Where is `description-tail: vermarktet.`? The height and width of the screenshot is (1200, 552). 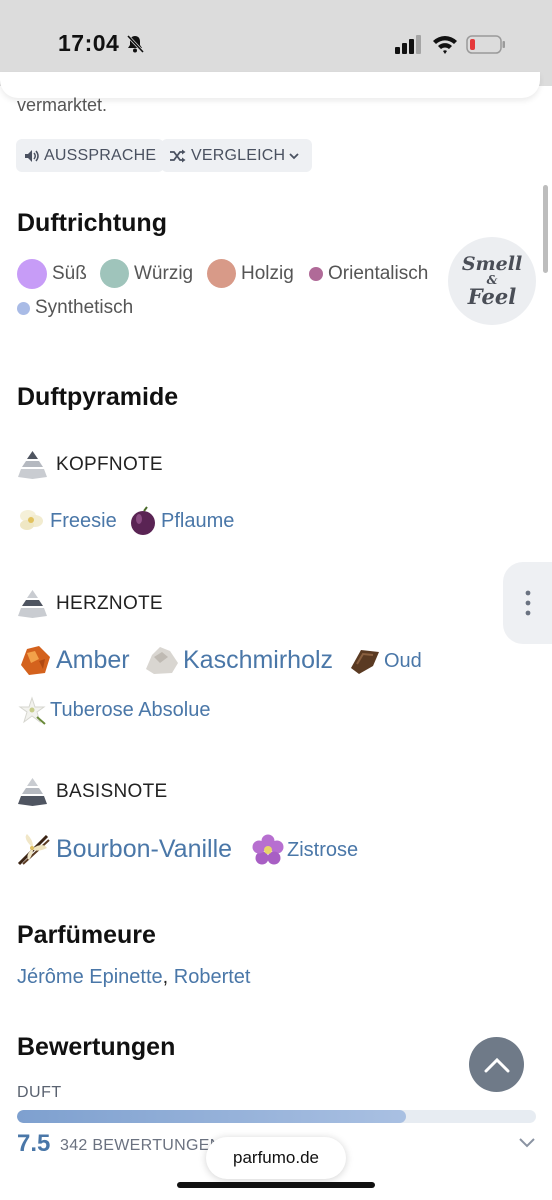 description-tail: vermarktet. is located at coordinates (62, 105).